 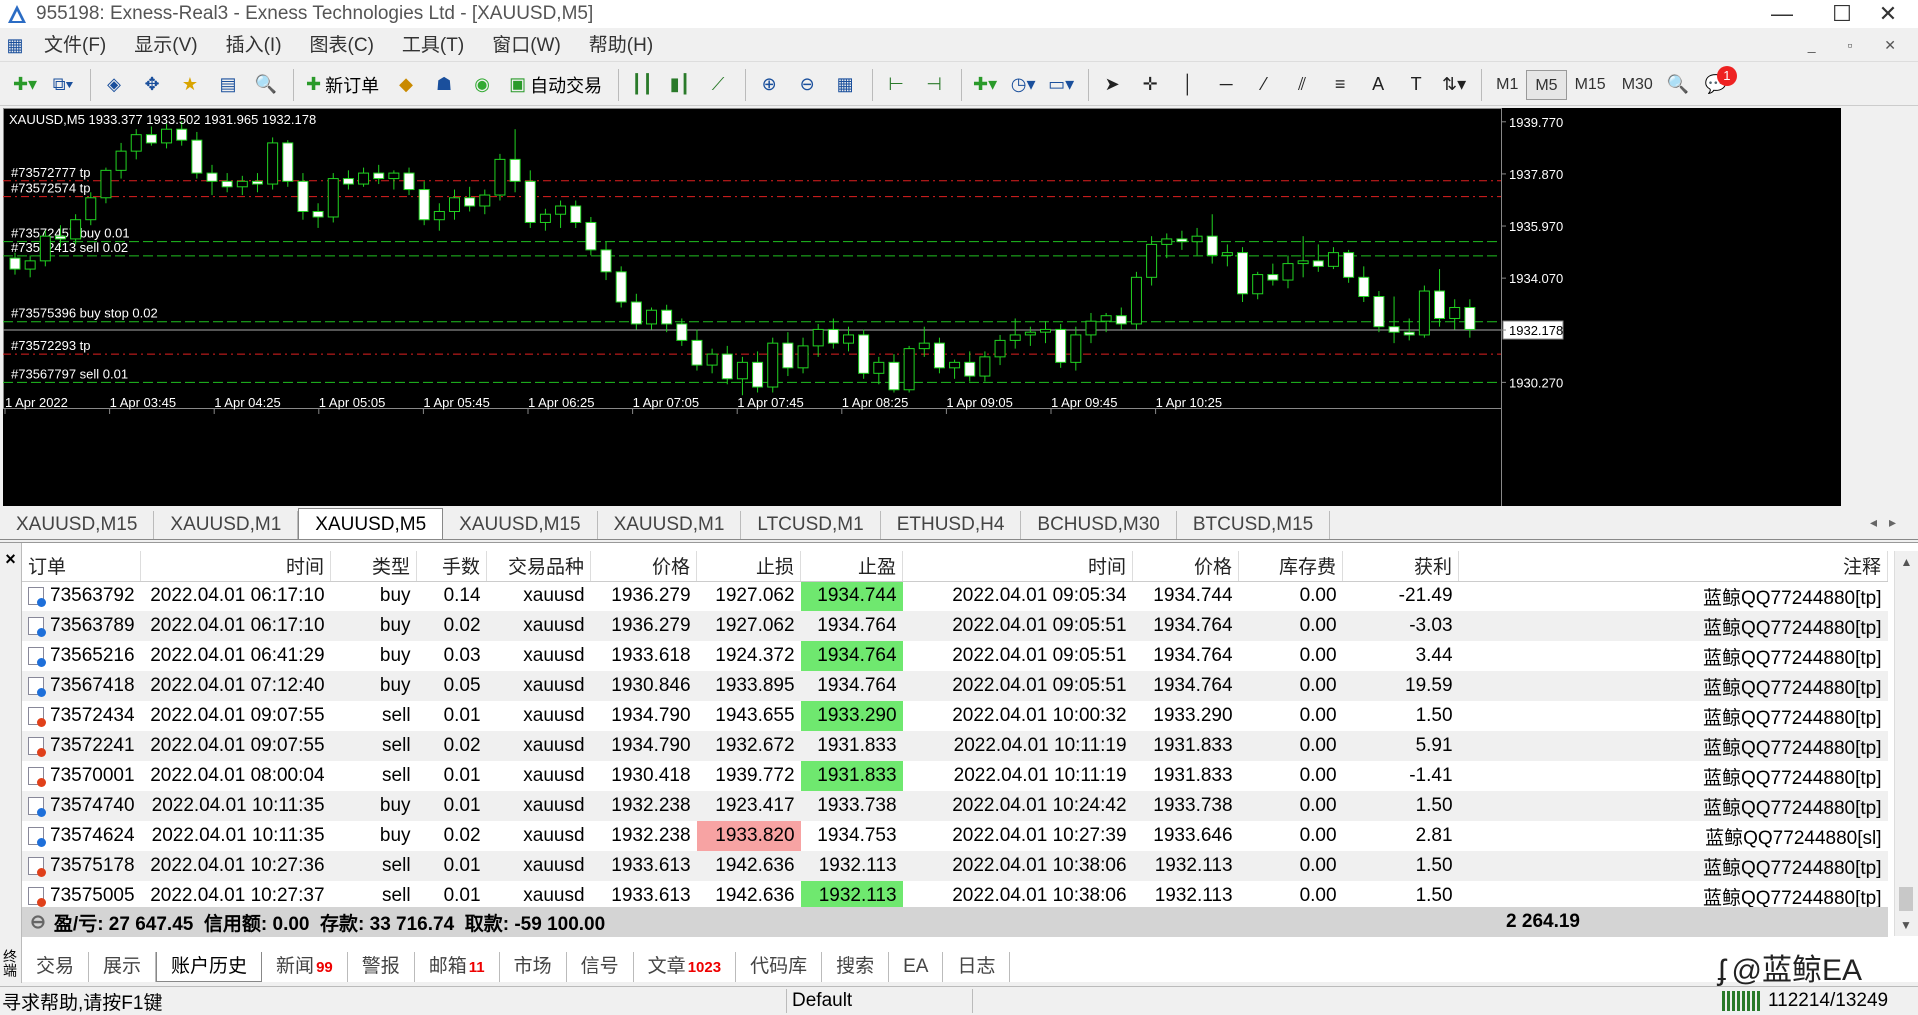 What do you see at coordinates (621, 46) in the screenshot?
I see `menu-help: 帮助(H)` at bounding box center [621, 46].